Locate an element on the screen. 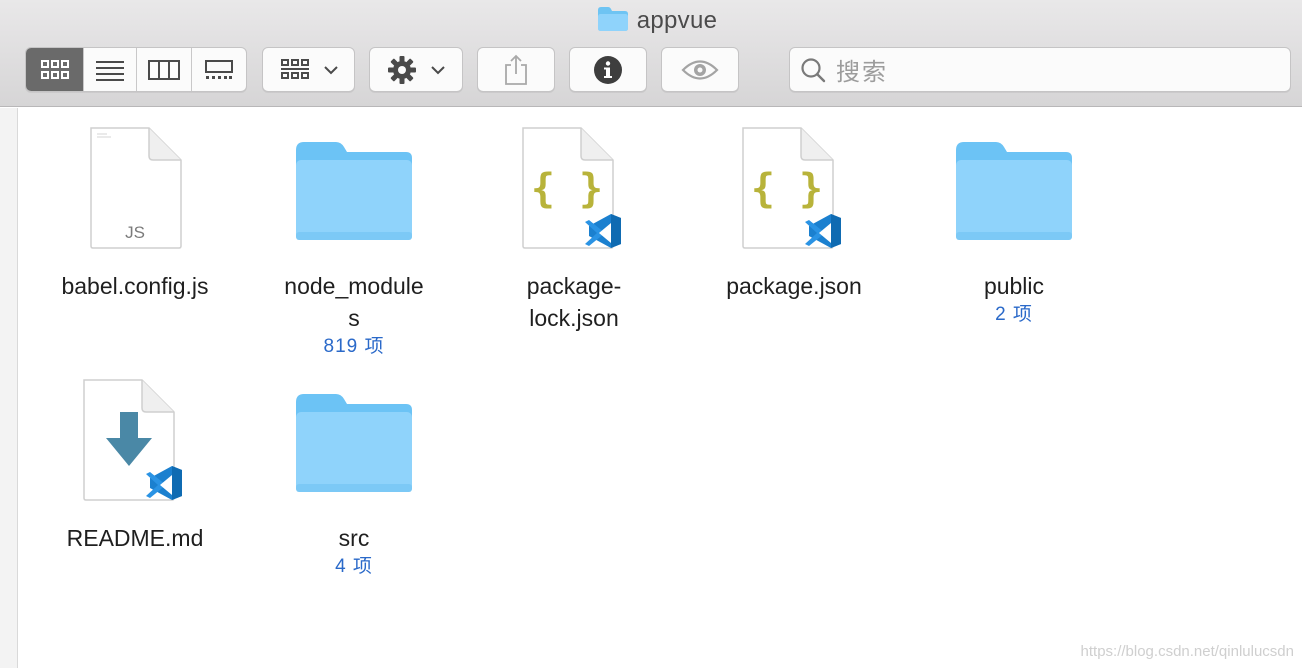 Image resolution: width=1302 pixels, height=668 pixels. view-mode-control is located at coordinates (136, 69).